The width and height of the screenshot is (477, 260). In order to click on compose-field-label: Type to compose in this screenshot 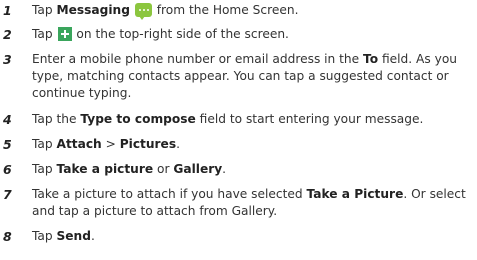, I will do `click(138, 119)`.